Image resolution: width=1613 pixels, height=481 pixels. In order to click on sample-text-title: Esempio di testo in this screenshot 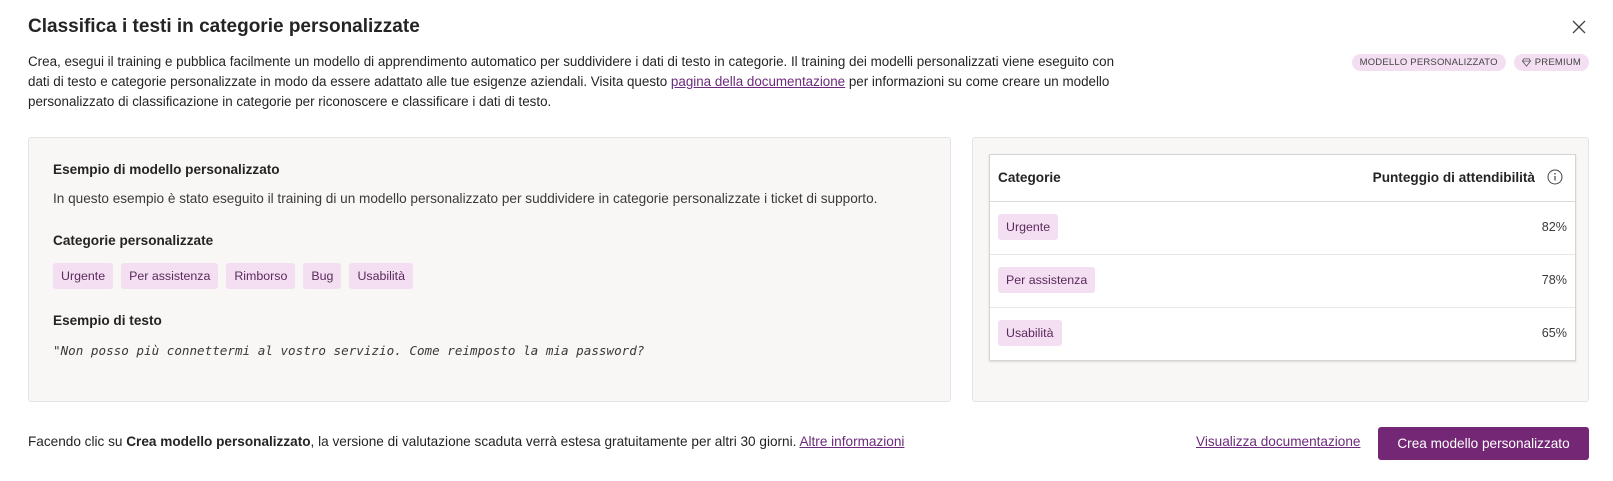, I will do `click(107, 320)`.